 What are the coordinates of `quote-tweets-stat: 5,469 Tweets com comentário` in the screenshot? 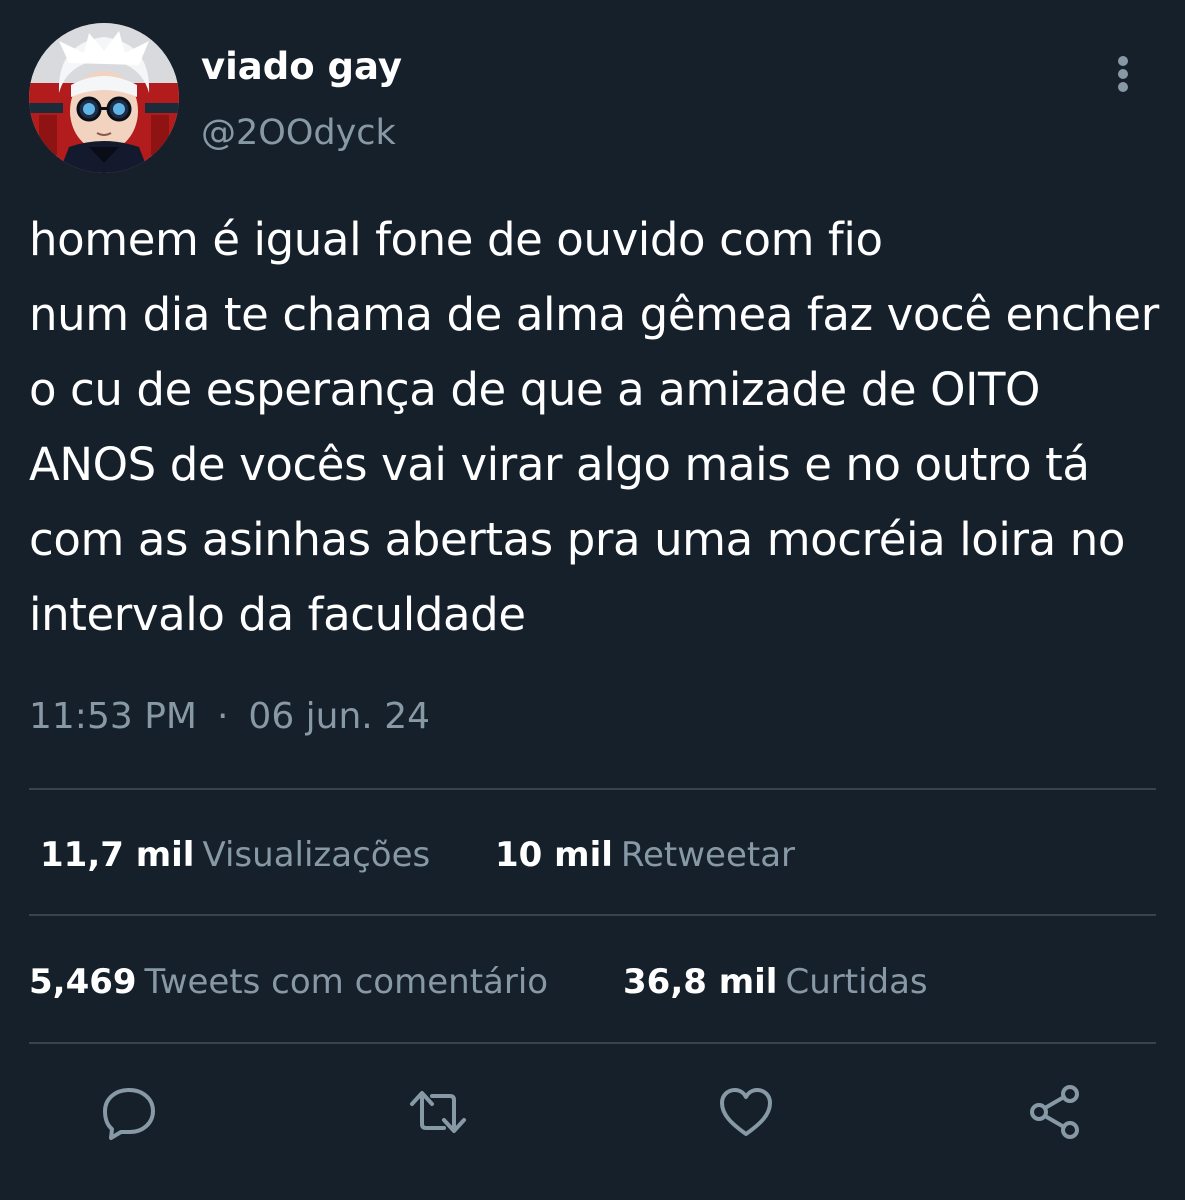 It's located at (288, 982).